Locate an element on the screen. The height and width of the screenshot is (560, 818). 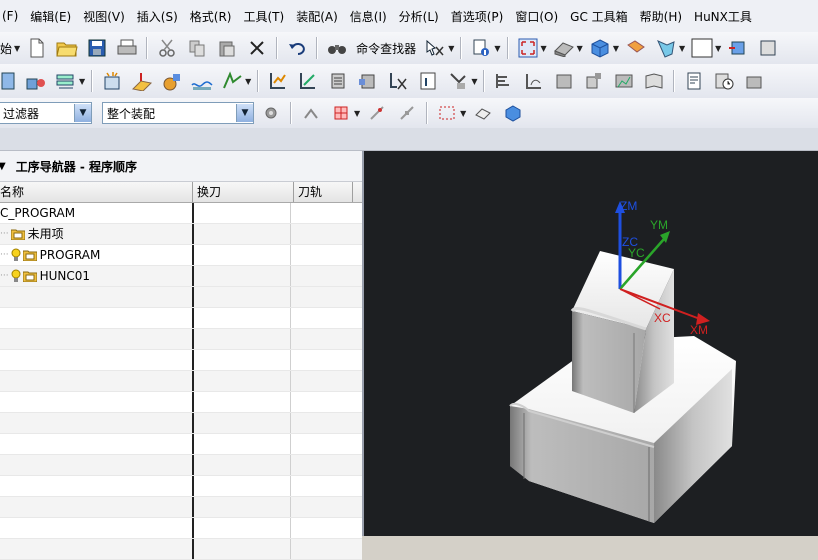
geometry-view-icon is located at coordinates (594, 81).